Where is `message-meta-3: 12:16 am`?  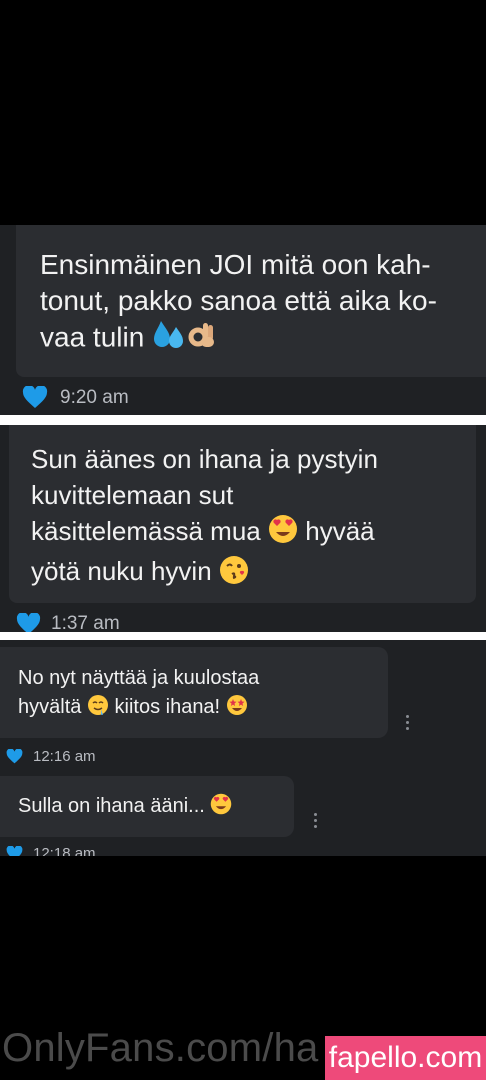 message-meta-3: 12:16 am is located at coordinates (51, 756).